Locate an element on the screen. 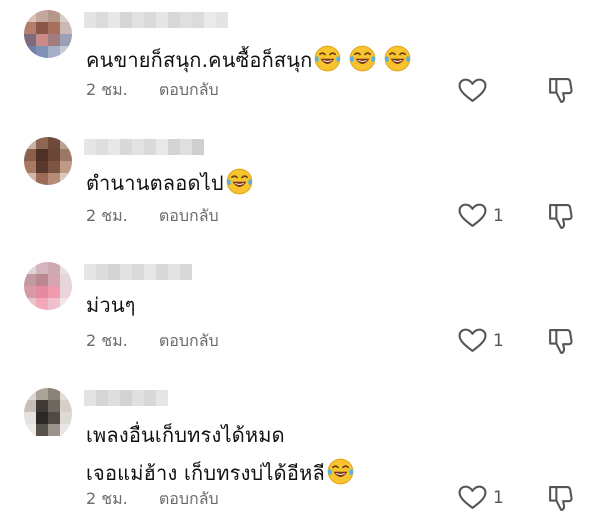  comment-text-line: เจอแม่ฮ้าง เก็บทรงบ่ได้อีหลี is located at coordinates (220, 473).